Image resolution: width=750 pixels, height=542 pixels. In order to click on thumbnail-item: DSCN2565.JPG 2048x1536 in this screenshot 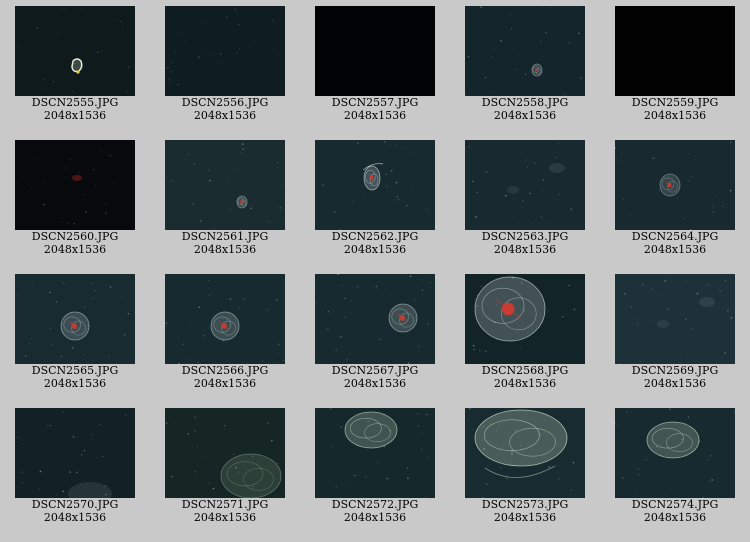, I will do `click(75, 337)`.